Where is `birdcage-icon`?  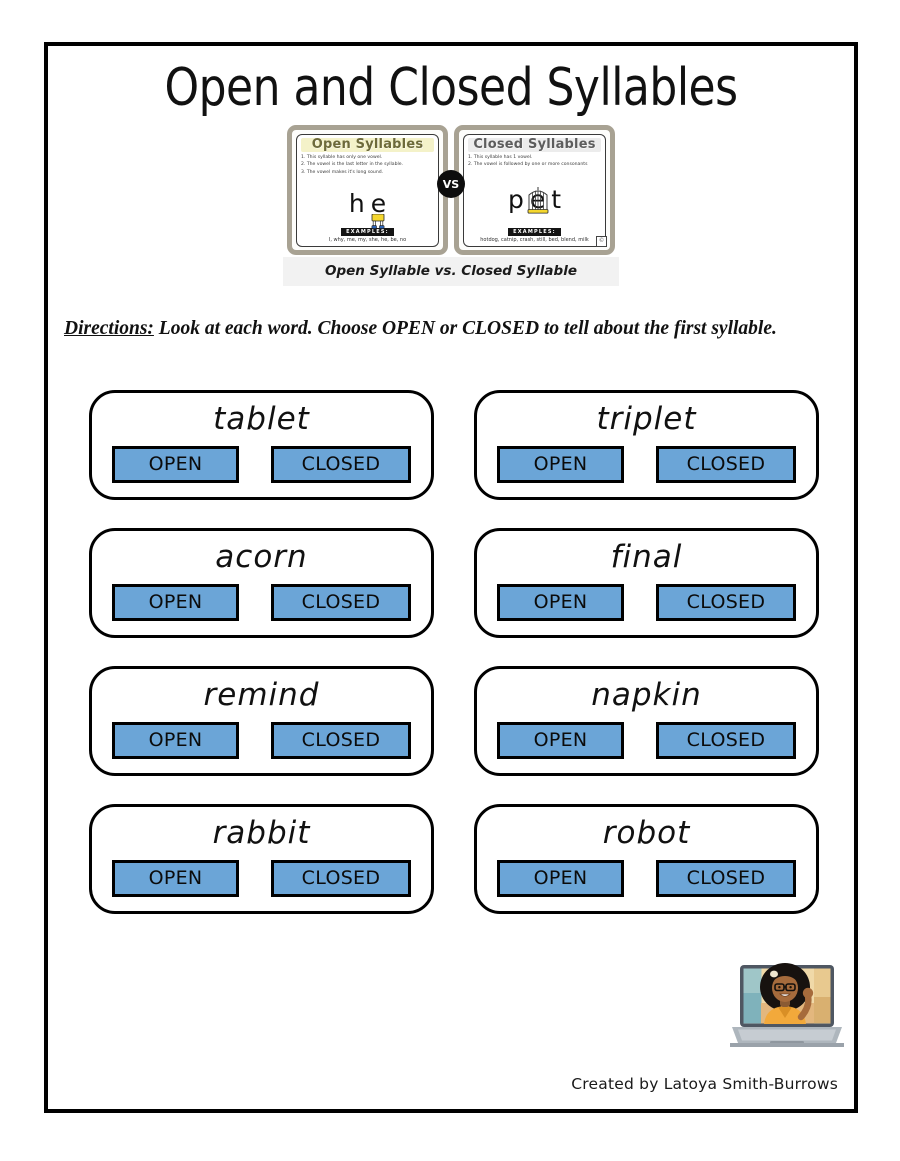 birdcage-icon is located at coordinates (537, 200).